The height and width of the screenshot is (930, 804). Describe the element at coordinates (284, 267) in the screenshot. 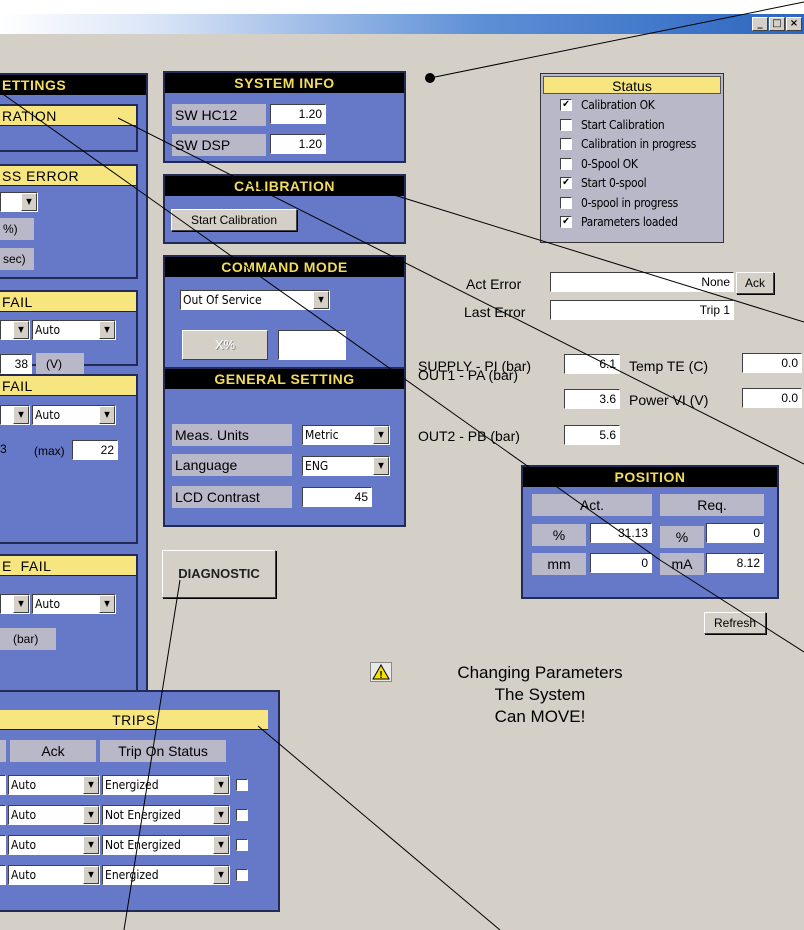

I see `command-mode-title: COMMAND MODE` at that location.